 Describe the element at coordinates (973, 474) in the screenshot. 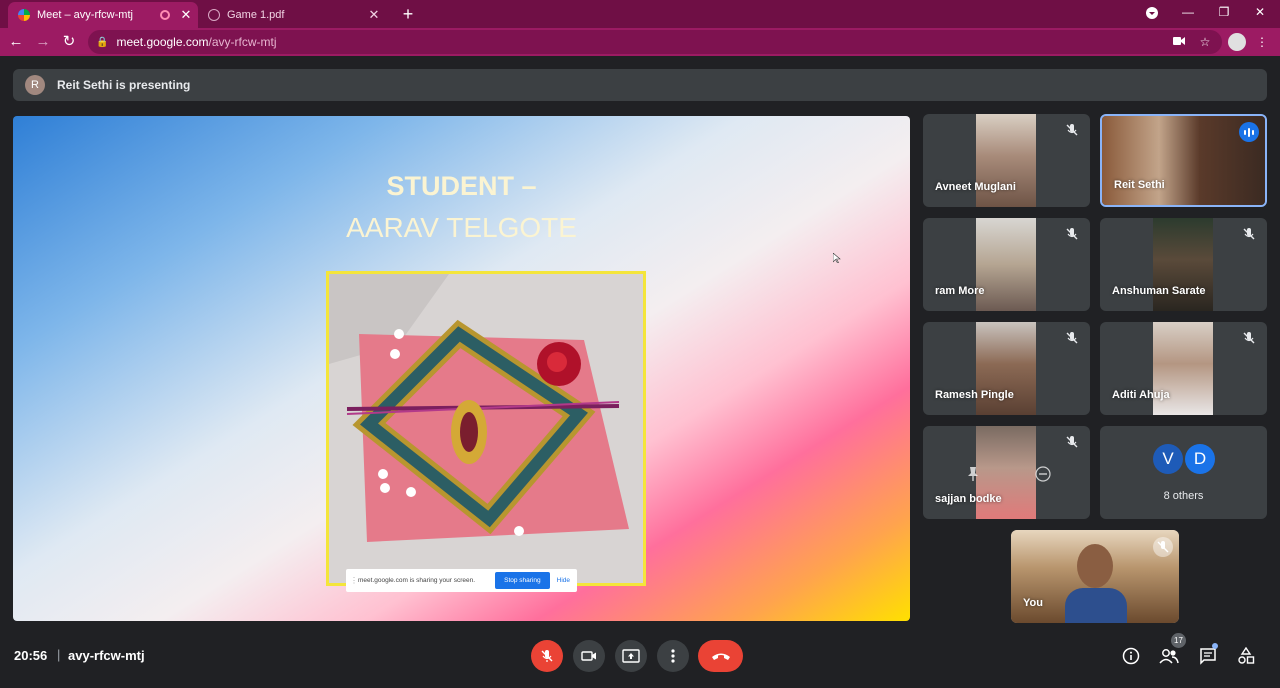

I see `pin-icon` at that location.